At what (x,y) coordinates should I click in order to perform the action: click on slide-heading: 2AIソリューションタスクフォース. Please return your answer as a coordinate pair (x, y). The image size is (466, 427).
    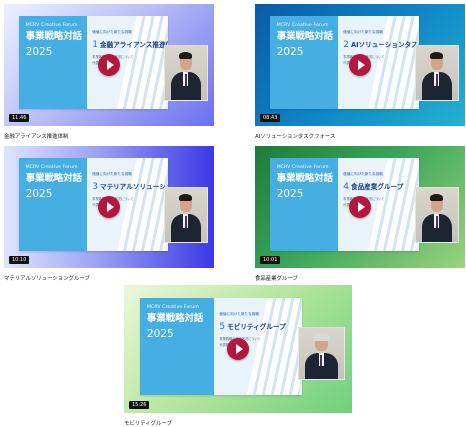
    Looking at the image, I should click on (381, 44).